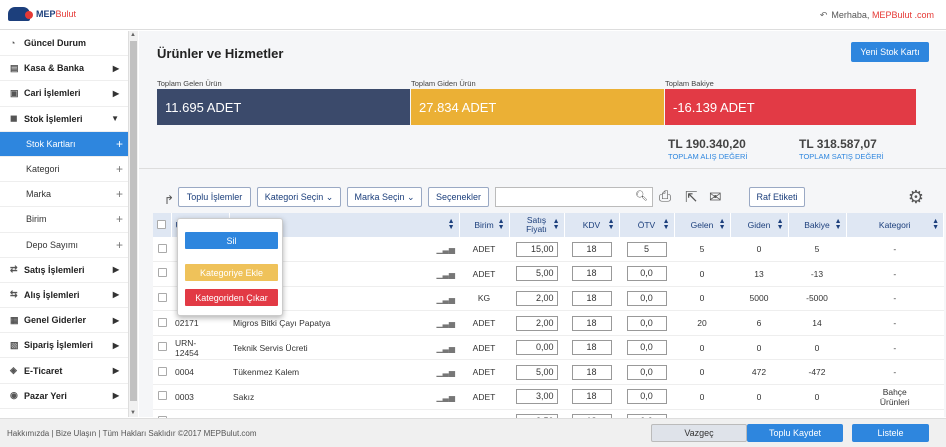  What do you see at coordinates (68, 371) in the screenshot?
I see `sidebar-item-items_after-4: ◈ E-Ticaret ▶` at bounding box center [68, 371].